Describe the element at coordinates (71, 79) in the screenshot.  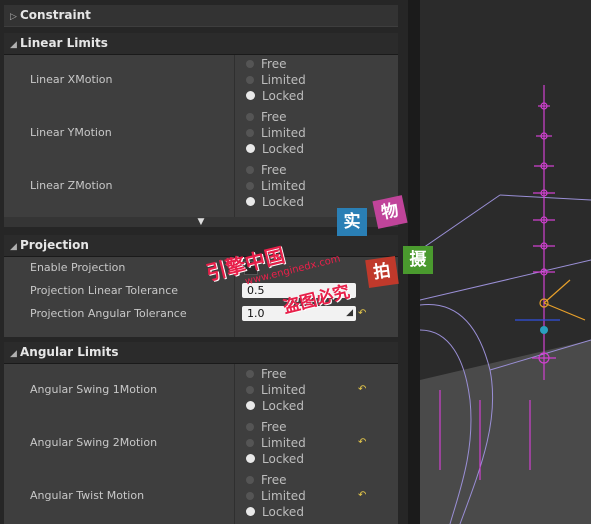
I see `linear-xmotion-label: Linear XMotion` at that location.